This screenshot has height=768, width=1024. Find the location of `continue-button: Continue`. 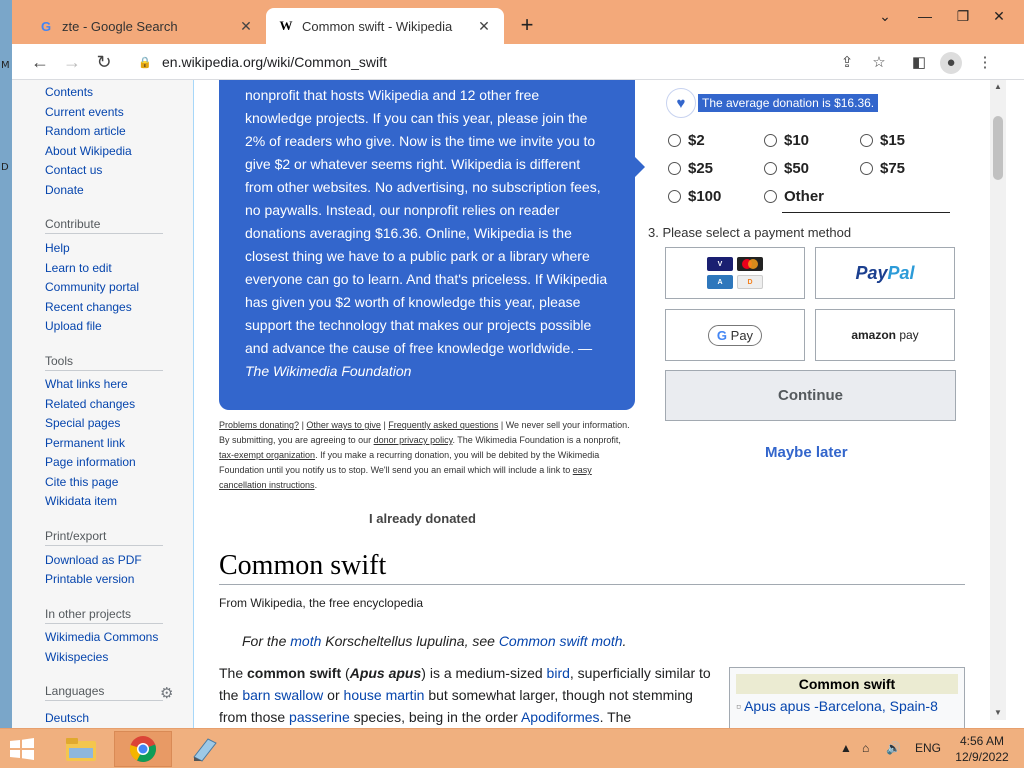

continue-button: Continue is located at coordinates (810, 395).